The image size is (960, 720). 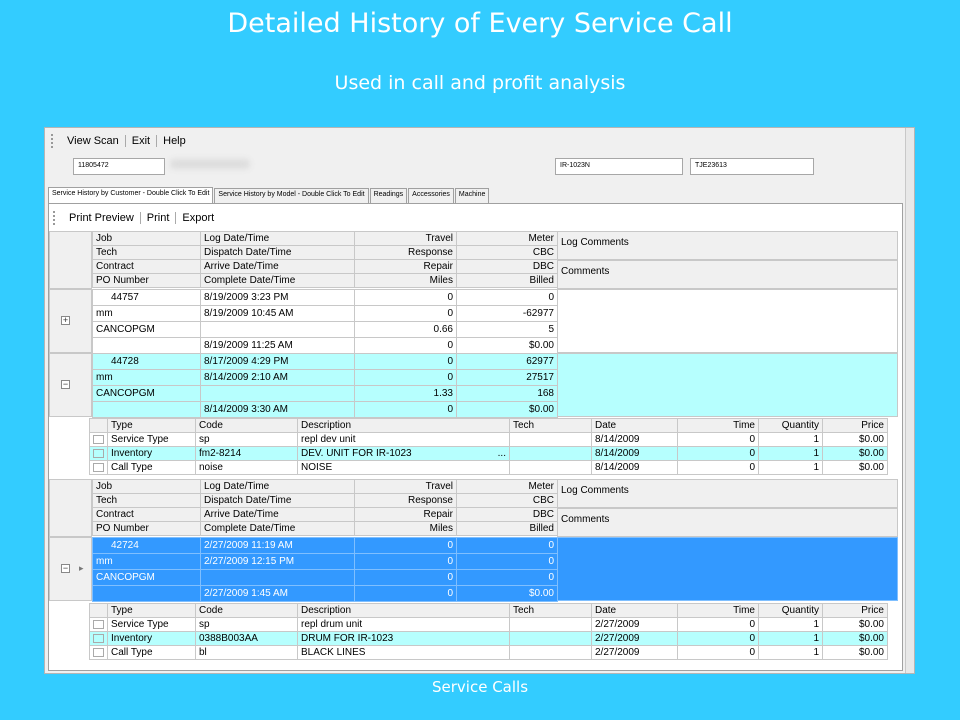 What do you see at coordinates (198, 218) in the screenshot?
I see `export-button: Export` at bounding box center [198, 218].